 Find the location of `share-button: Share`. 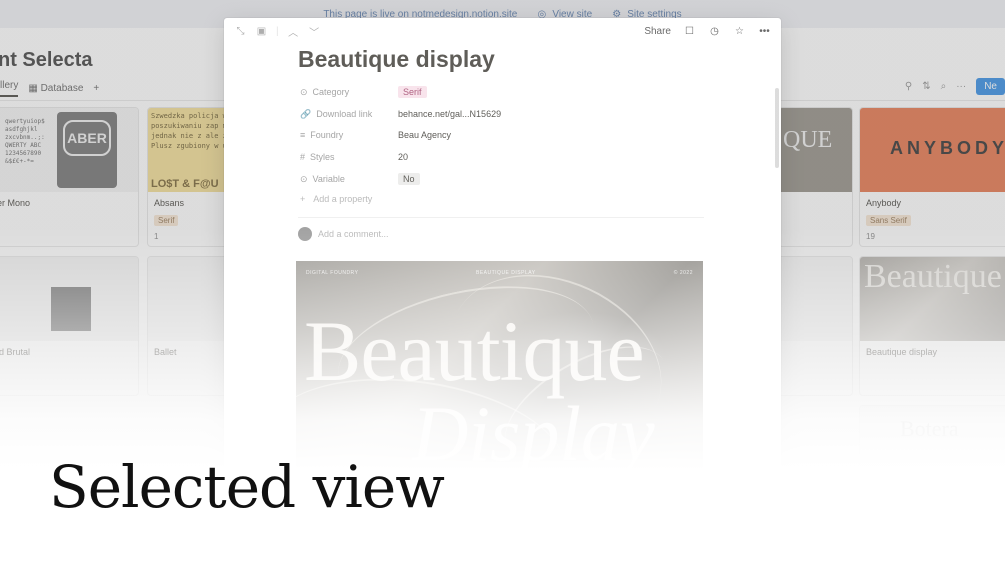

share-button: Share is located at coordinates (657, 31).